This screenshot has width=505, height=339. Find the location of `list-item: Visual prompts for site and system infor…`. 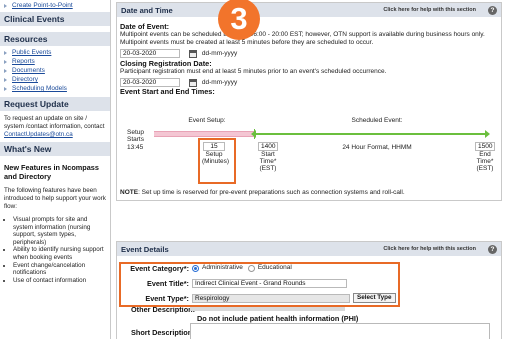

list-item: Visual prompts for site and system infor… is located at coordinates (60, 231).